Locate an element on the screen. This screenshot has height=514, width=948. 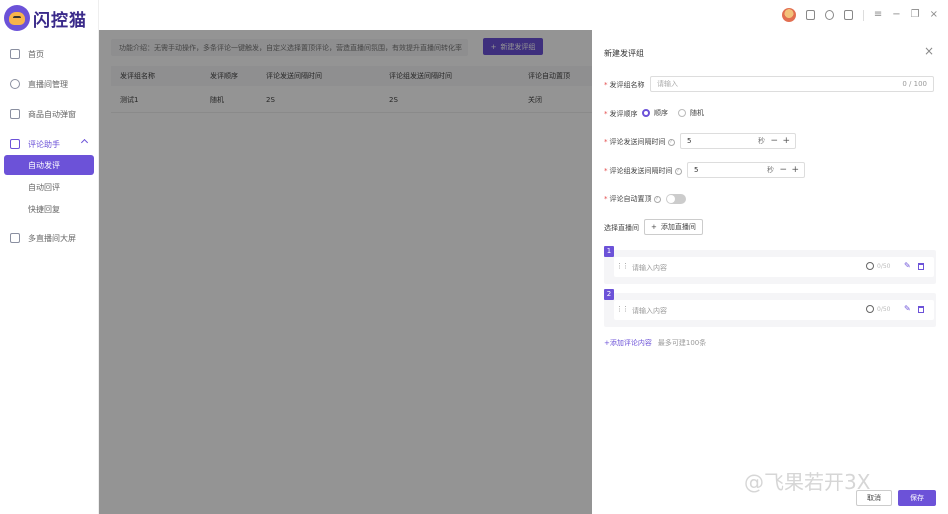
clipboard-icon is located at coordinates (810, 15).